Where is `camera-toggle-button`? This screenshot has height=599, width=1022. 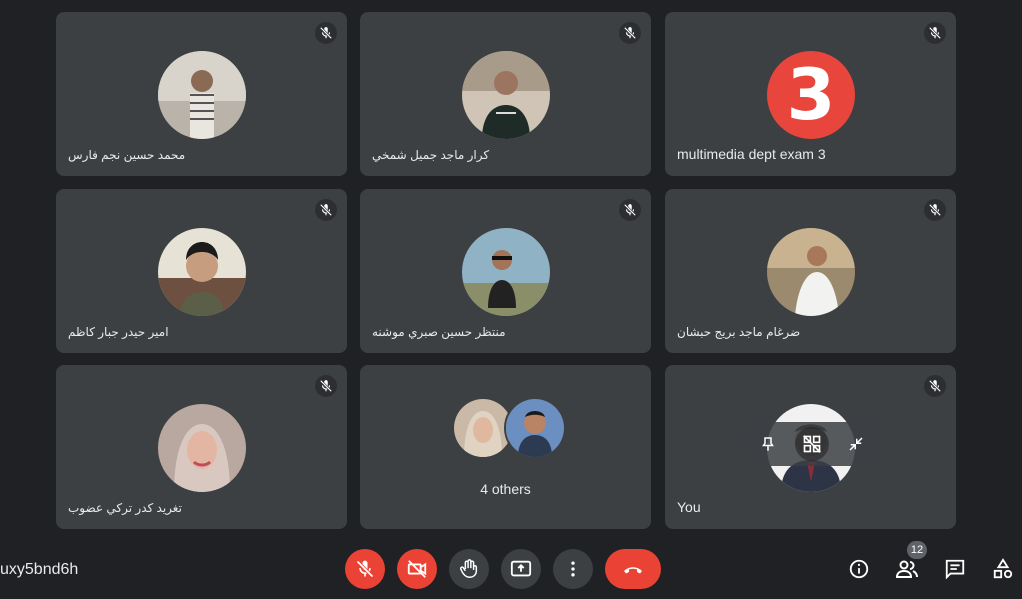
camera-toggle-button is located at coordinates (417, 569).